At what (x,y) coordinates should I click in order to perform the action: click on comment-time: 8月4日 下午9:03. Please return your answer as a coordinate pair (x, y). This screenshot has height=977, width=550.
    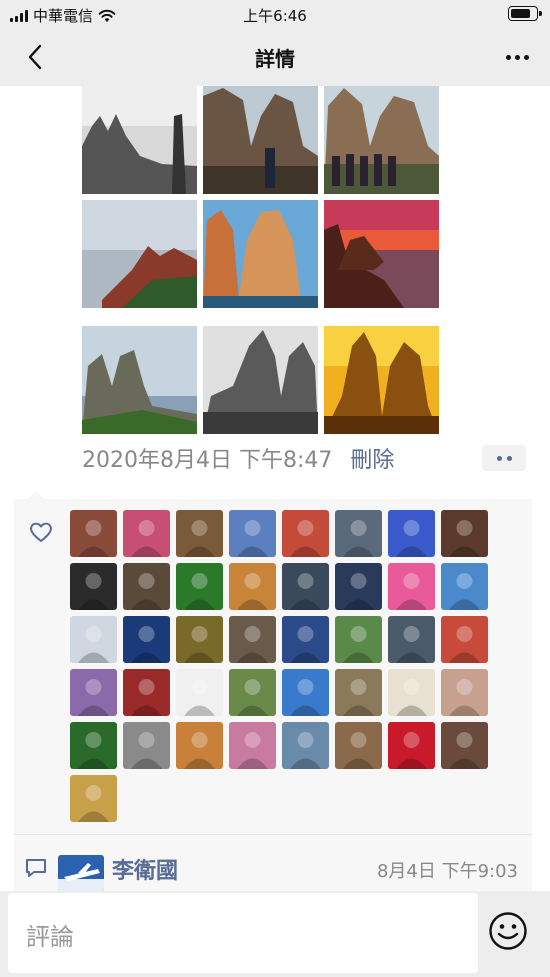
    Looking at the image, I should click on (447, 871).